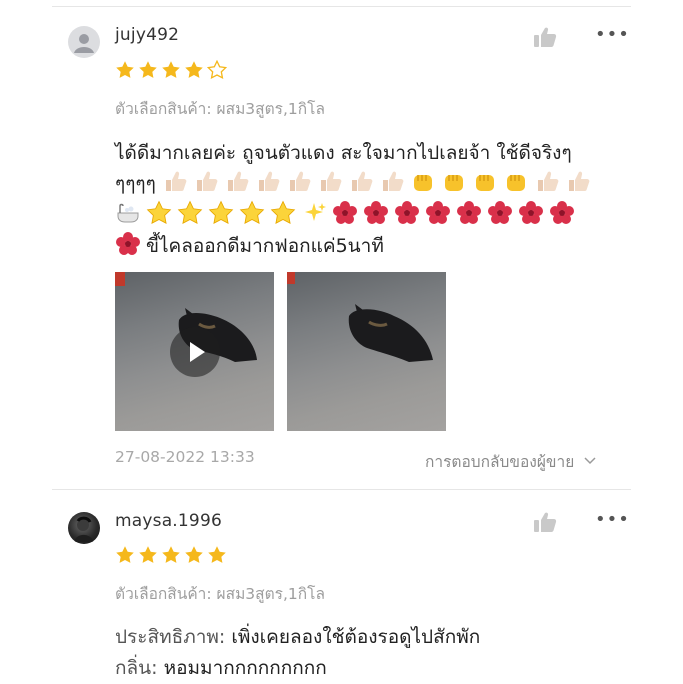  I want to click on star-empty-icon, so click(217, 70).